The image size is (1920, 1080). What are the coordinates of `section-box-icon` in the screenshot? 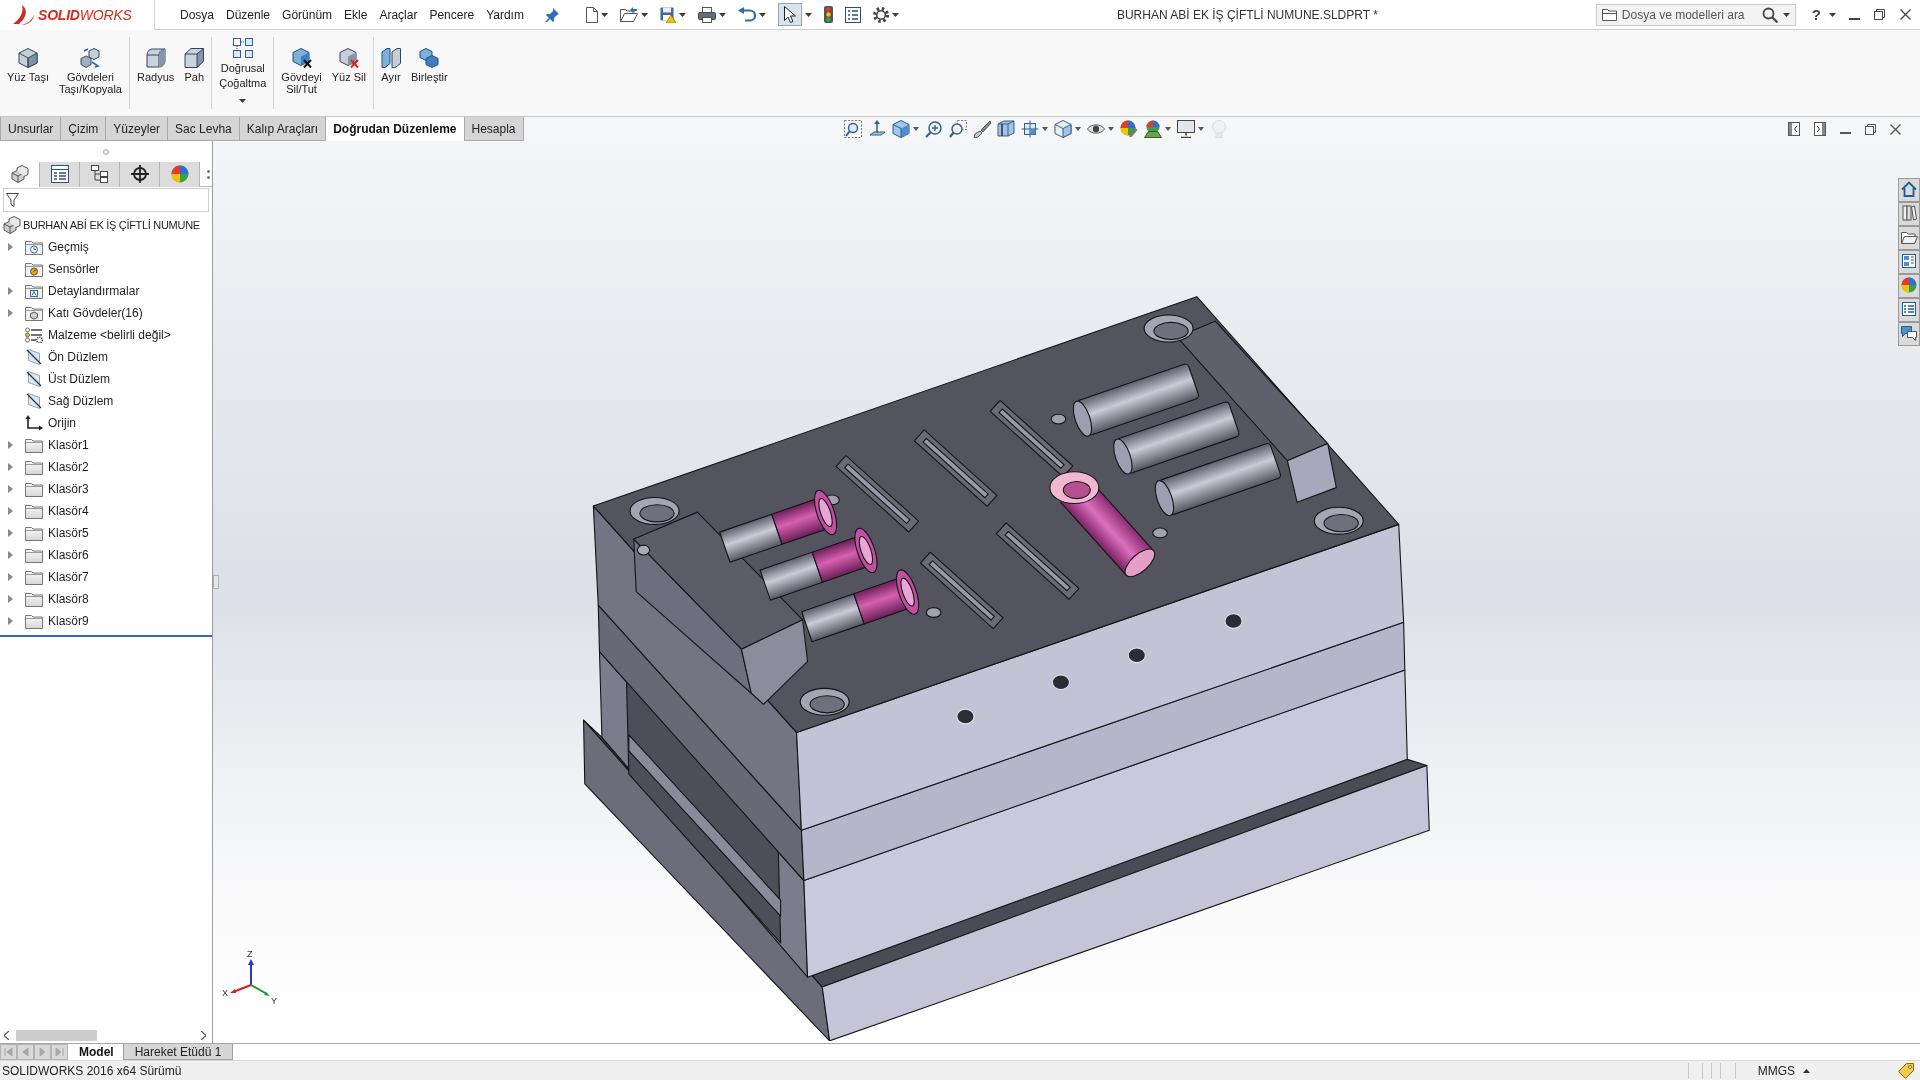 It's located at (1029, 129).